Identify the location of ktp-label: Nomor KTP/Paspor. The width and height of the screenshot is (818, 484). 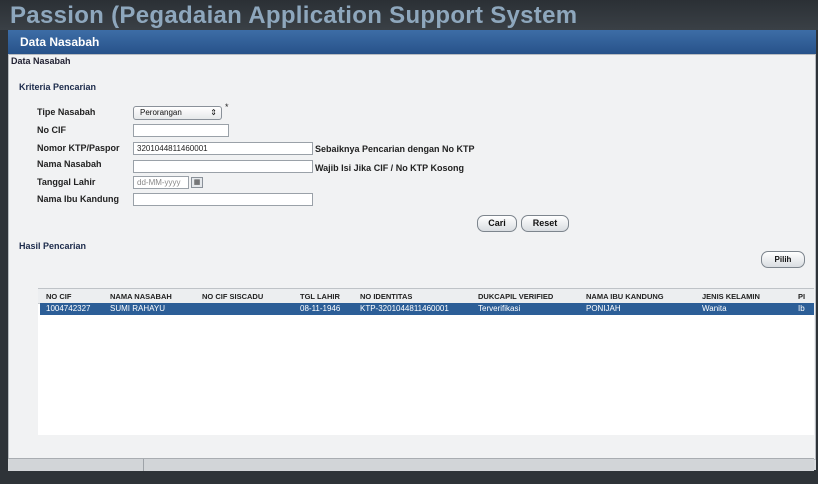
(78, 148).